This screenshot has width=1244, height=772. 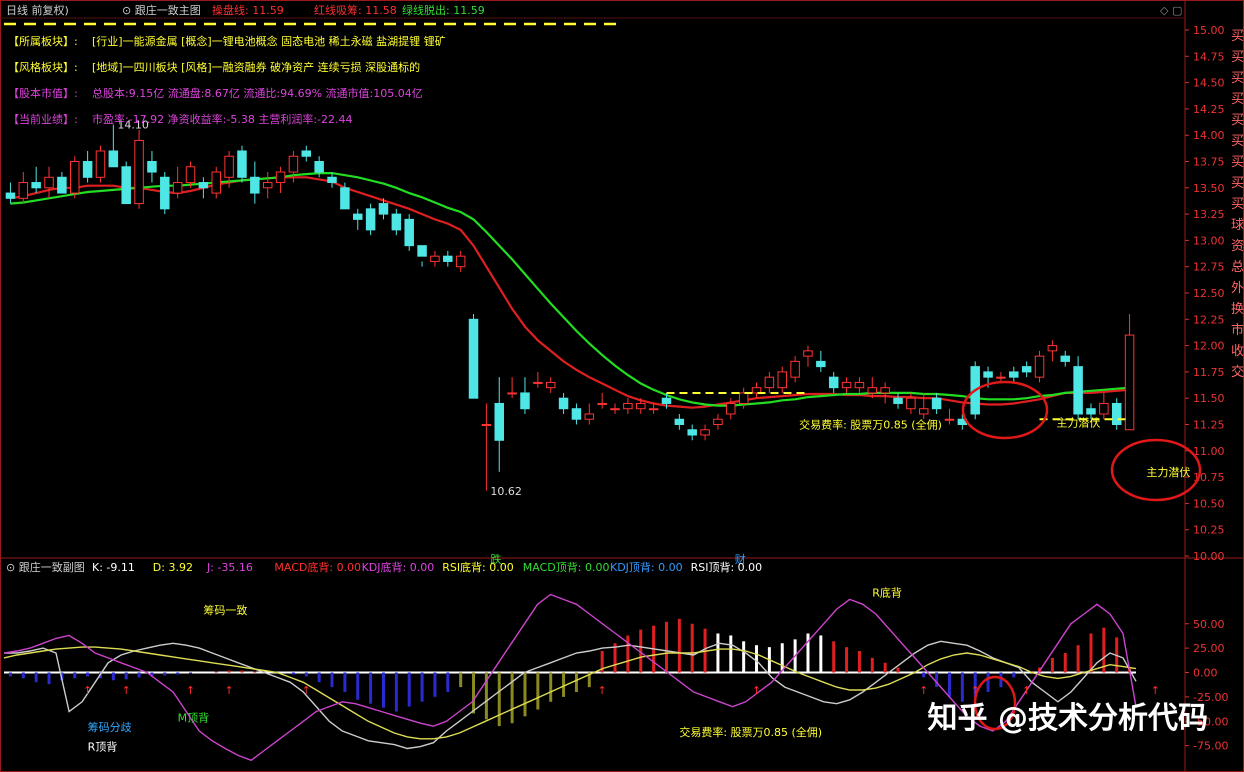 What do you see at coordinates (1081, 555) in the screenshot?
I see `hand-drawn-overlay` at bounding box center [1081, 555].